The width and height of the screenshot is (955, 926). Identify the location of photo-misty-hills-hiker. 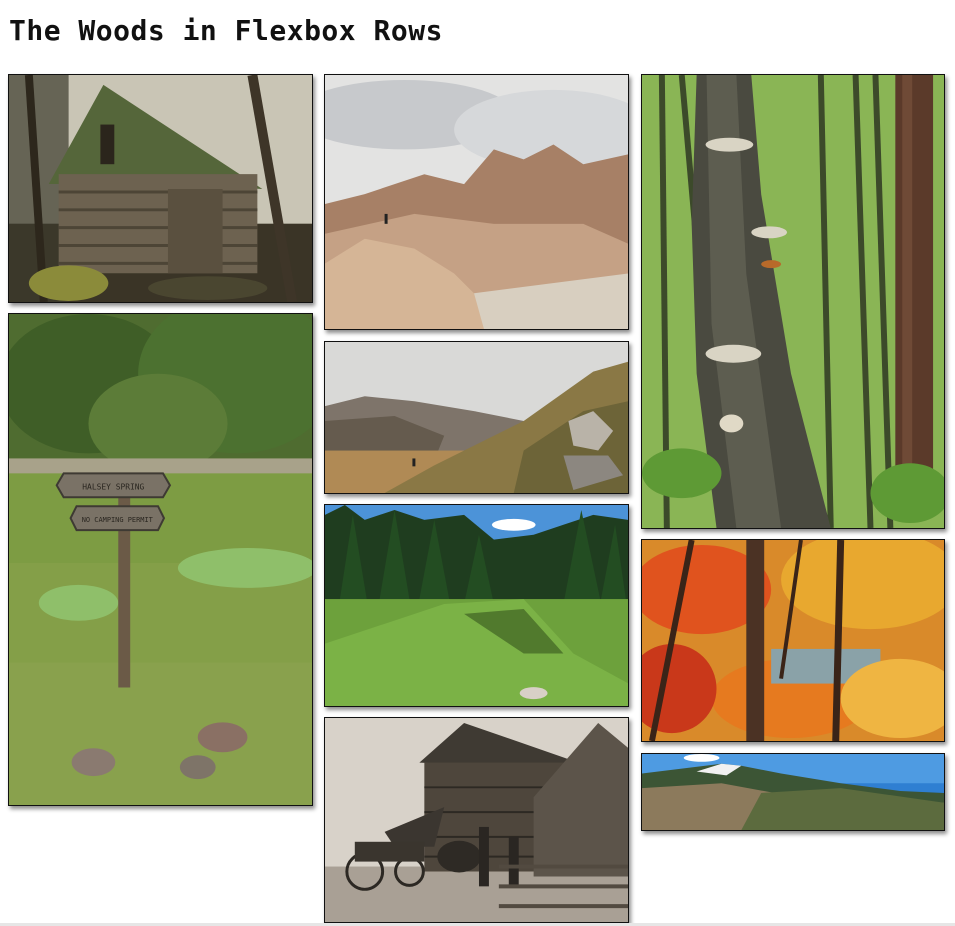
(476, 417).